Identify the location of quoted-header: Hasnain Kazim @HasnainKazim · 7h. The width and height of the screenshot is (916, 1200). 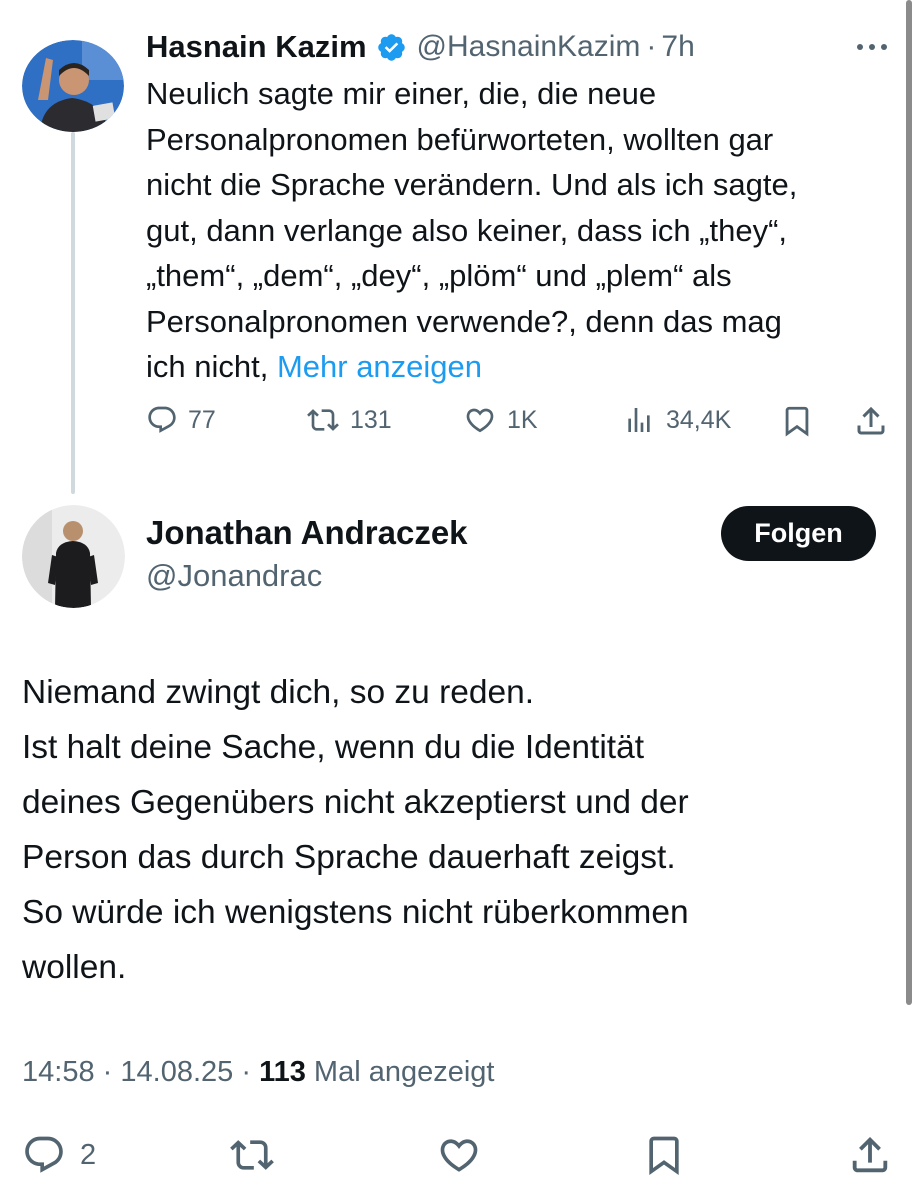
(420, 47).